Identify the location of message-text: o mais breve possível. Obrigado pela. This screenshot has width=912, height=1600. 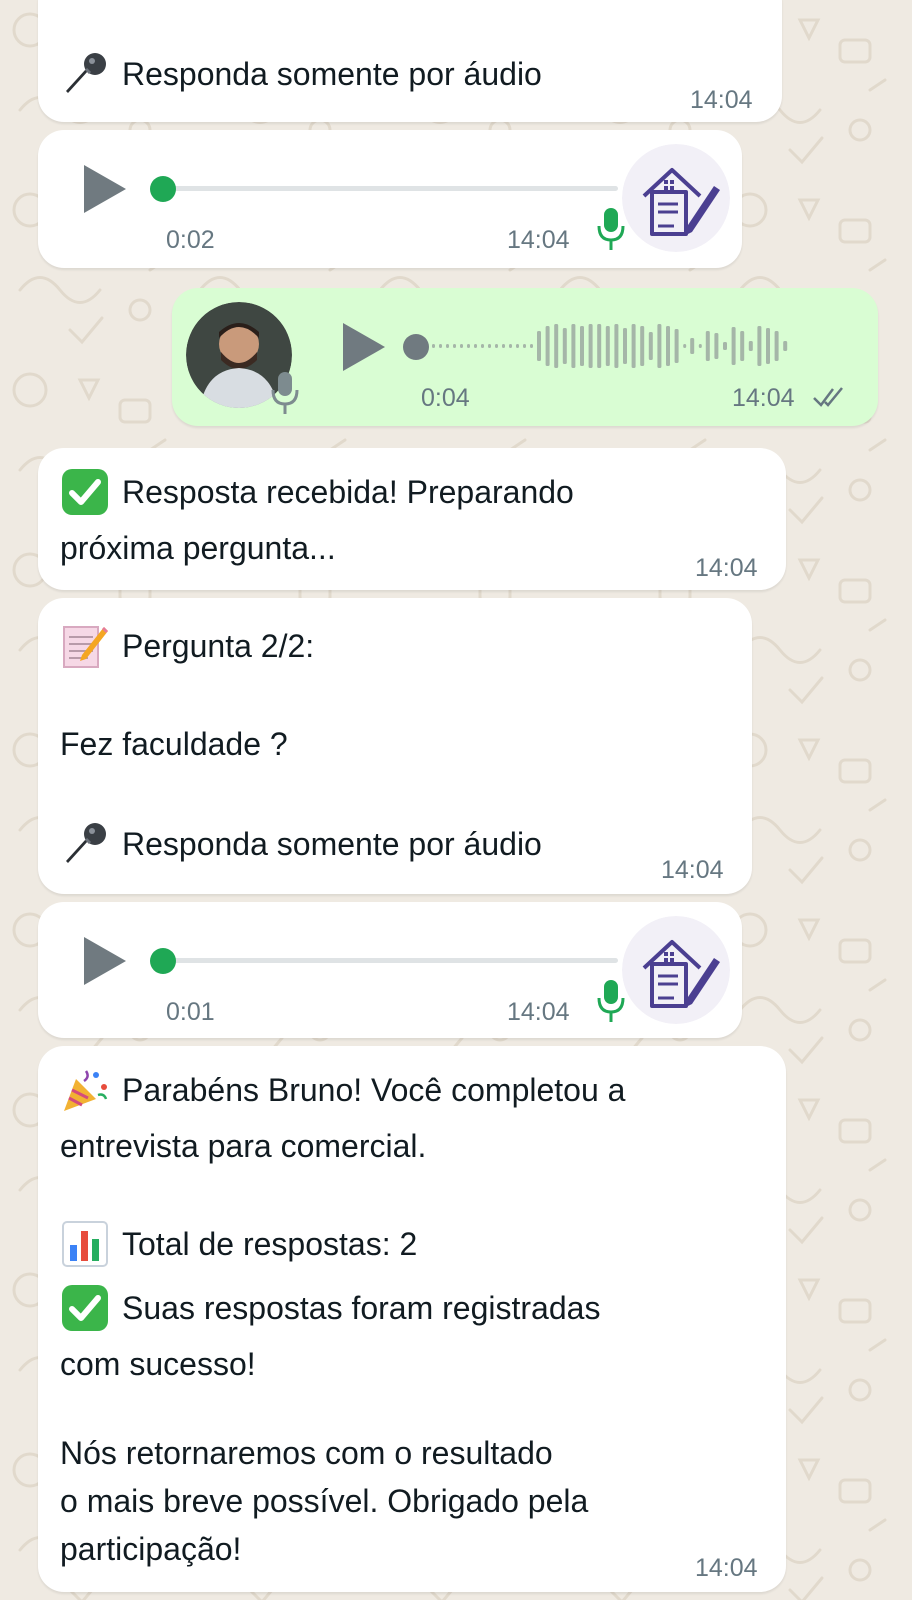
(324, 1501).